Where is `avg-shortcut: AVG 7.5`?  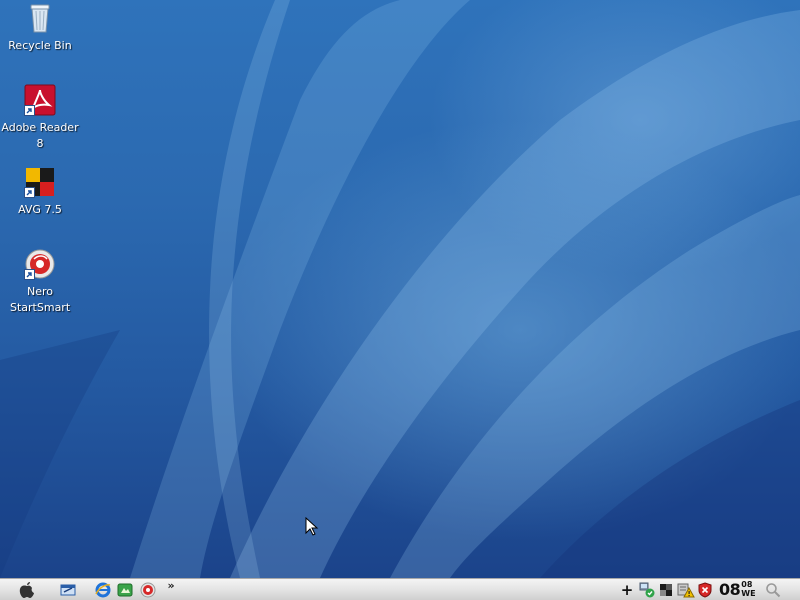 avg-shortcut: AVG 7.5 is located at coordinates (40, 192).